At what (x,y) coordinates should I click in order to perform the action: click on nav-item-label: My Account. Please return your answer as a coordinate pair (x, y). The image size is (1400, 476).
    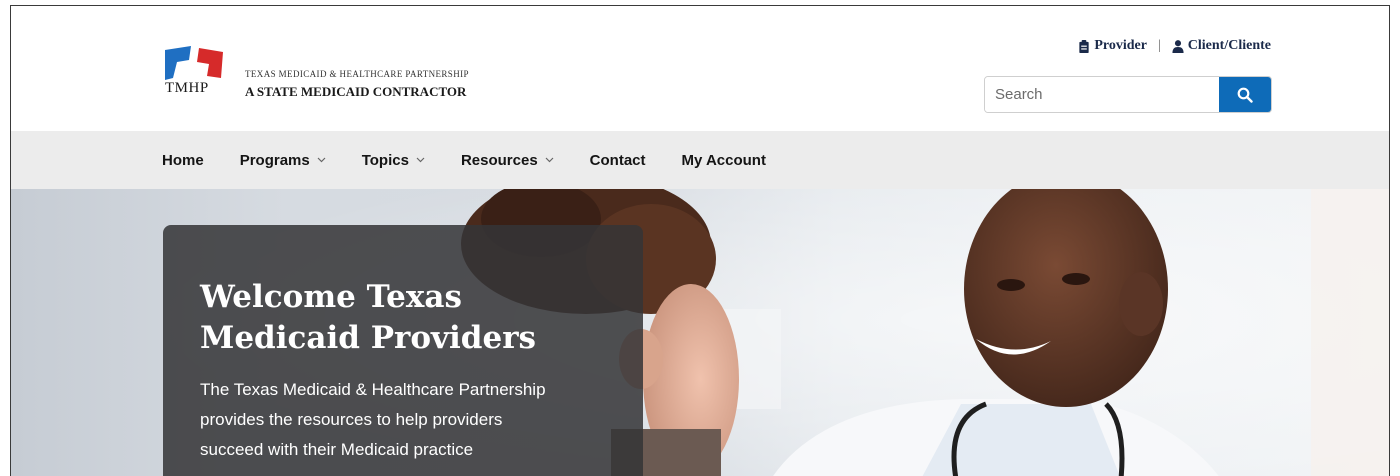
    Looking at the image, I should click on (723, 160).